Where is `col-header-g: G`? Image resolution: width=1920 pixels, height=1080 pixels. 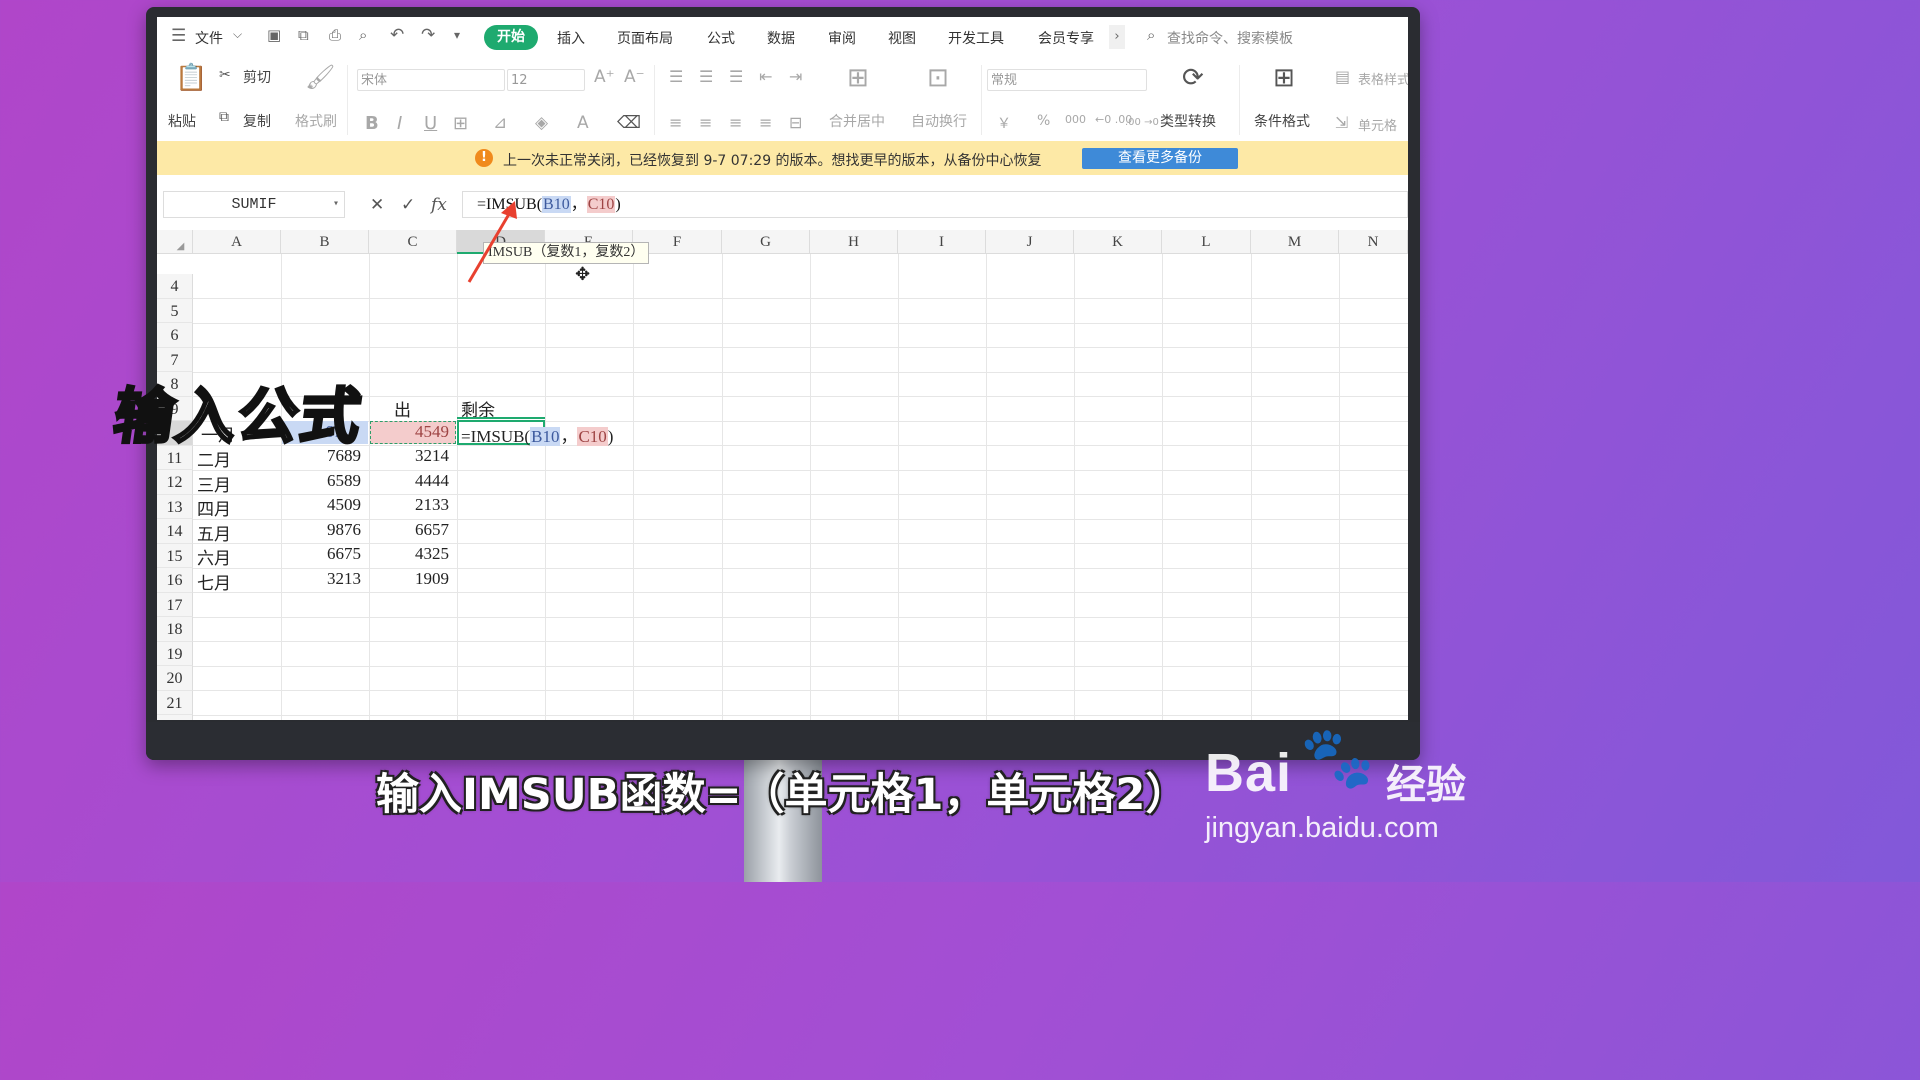
col-header-g: G is located at coordinates (766, 242).